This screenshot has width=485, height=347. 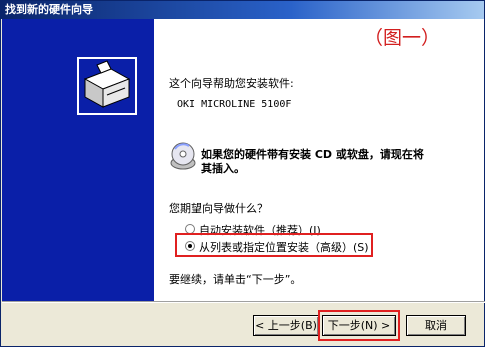 I want to click on cd-disc-icon, so click(x=183, y=156).